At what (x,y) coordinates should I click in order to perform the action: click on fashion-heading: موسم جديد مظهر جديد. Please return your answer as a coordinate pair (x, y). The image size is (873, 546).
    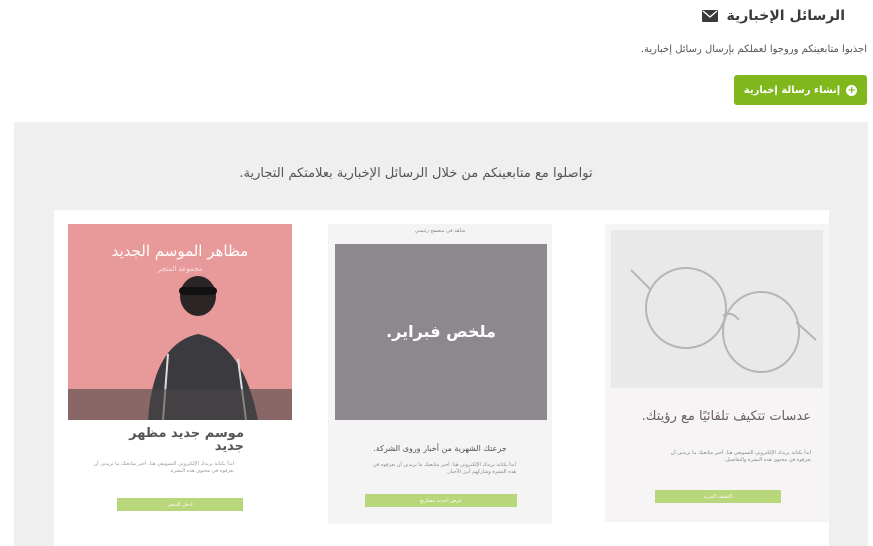
    Looking at the image, I should click on (186, 440).